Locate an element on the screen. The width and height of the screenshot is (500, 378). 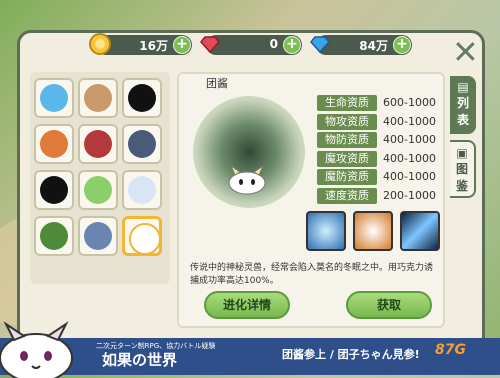
pet-name: 团酱 is located at coordinates (217, 83).